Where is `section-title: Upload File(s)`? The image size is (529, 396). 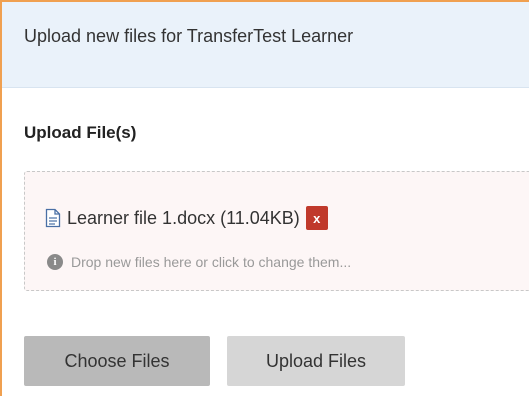
section-title: Upload File(s) is located at coordinates (80, 132).